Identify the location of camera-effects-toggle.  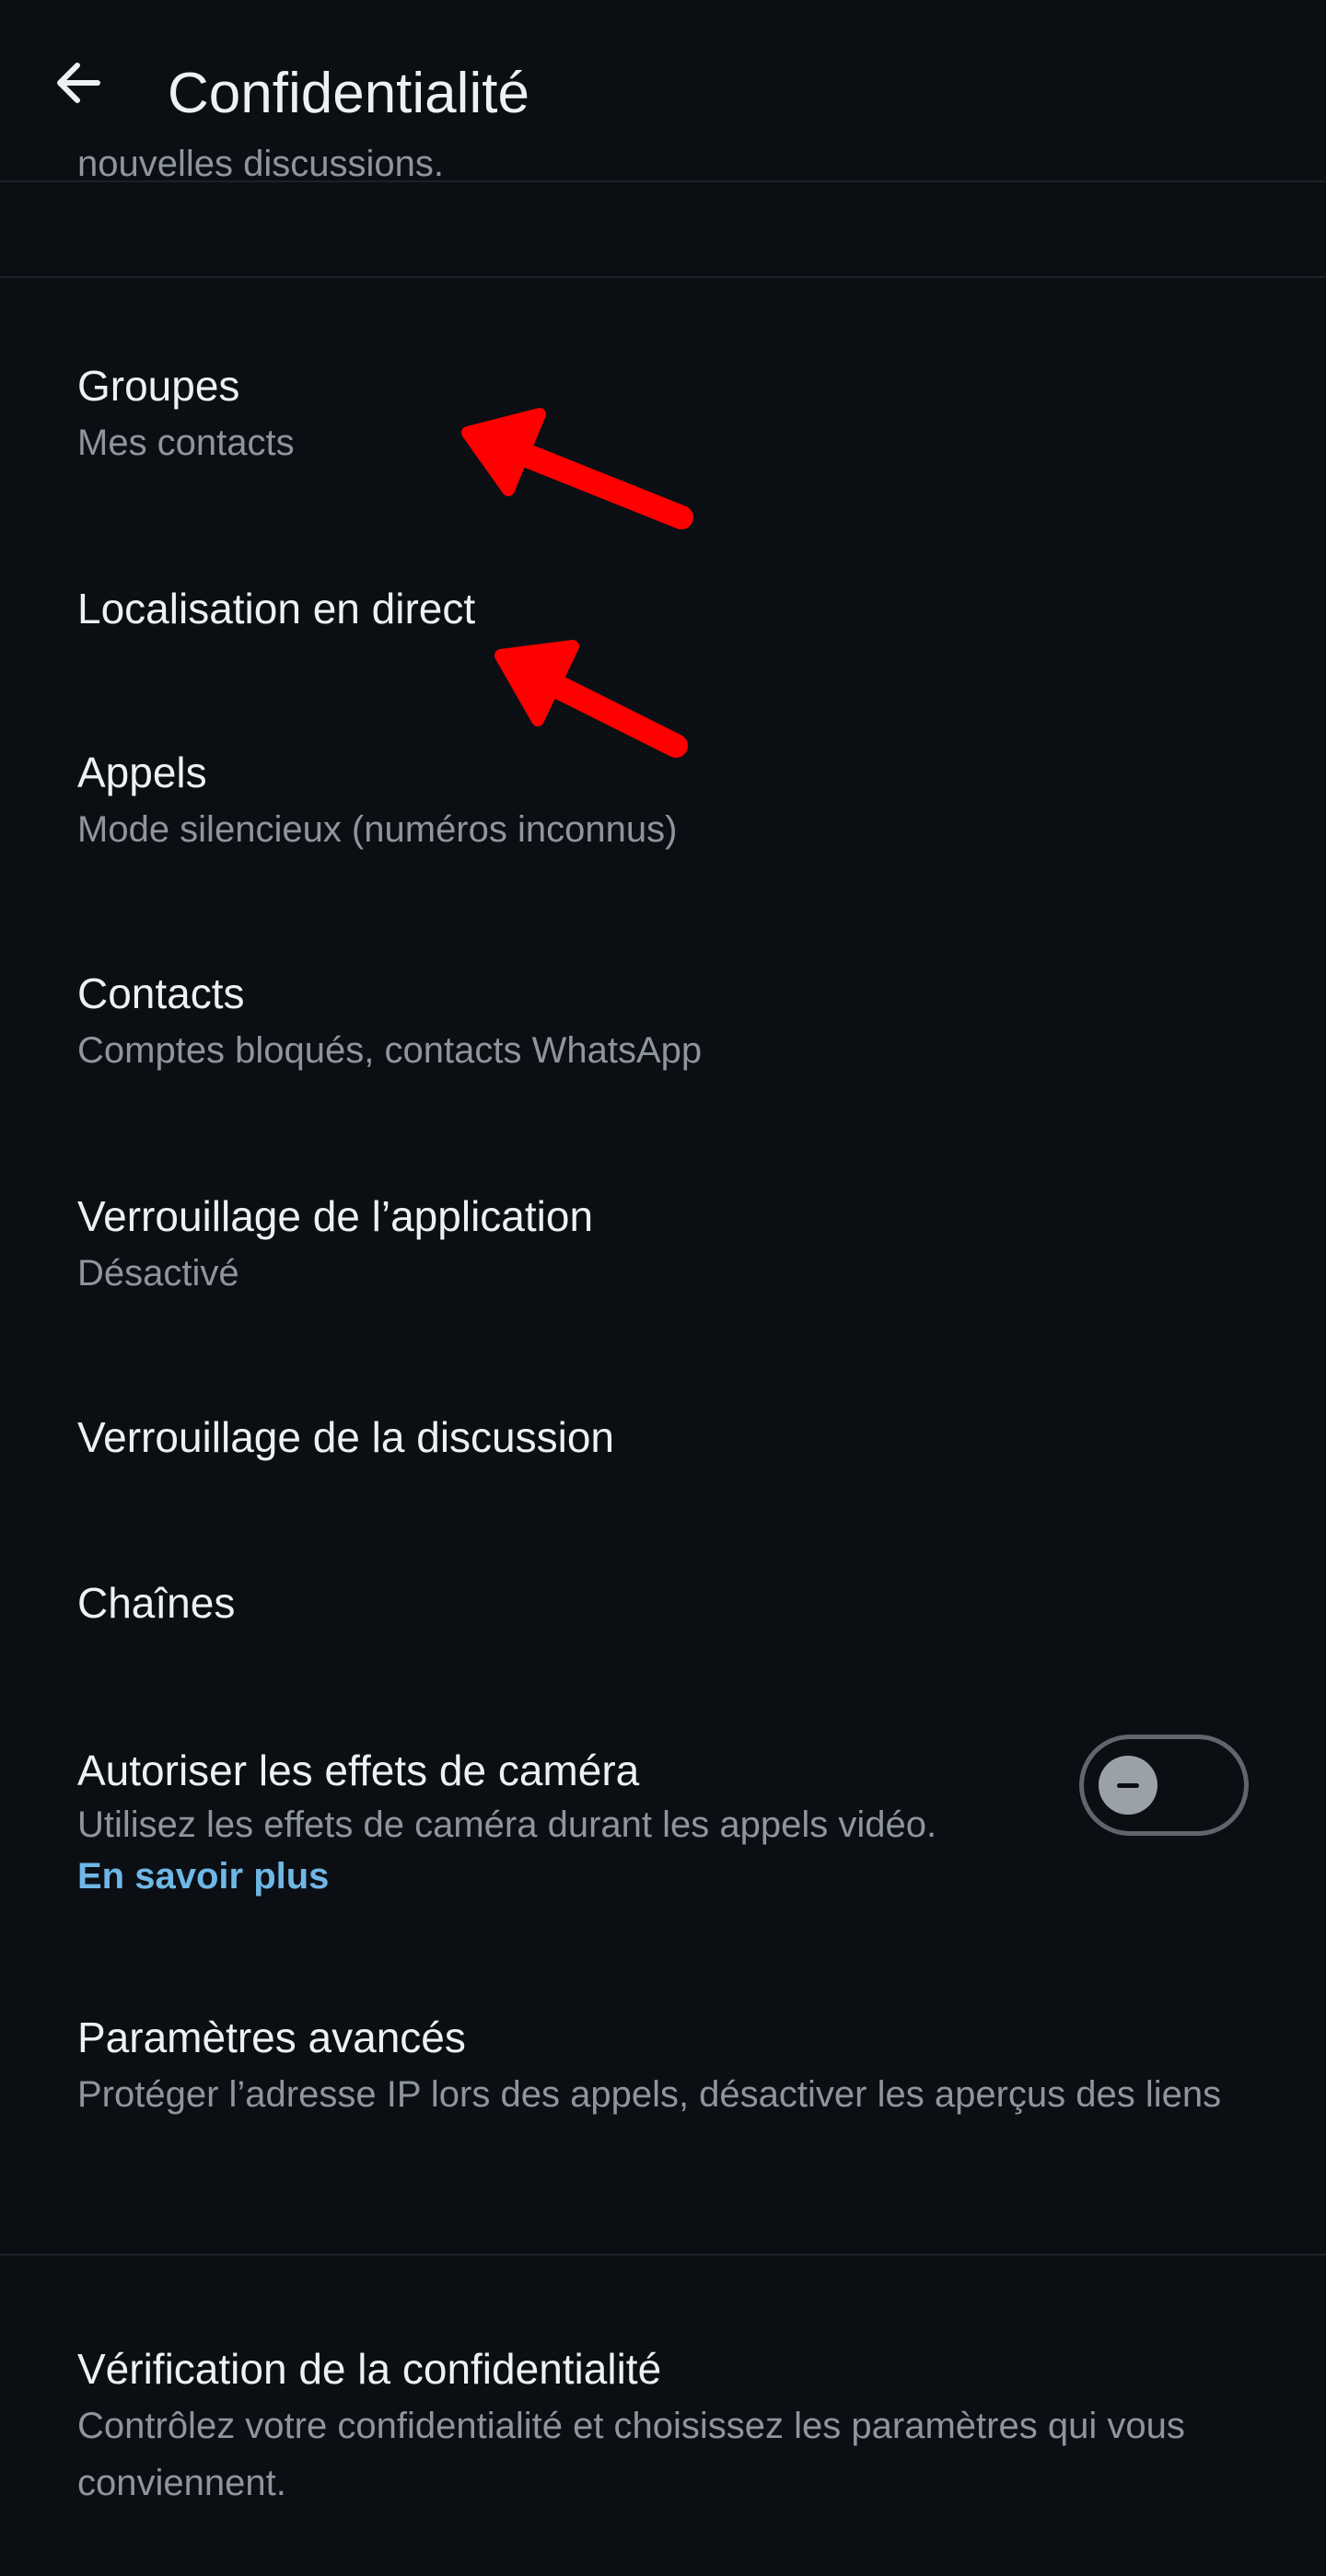
(1164, 1785).